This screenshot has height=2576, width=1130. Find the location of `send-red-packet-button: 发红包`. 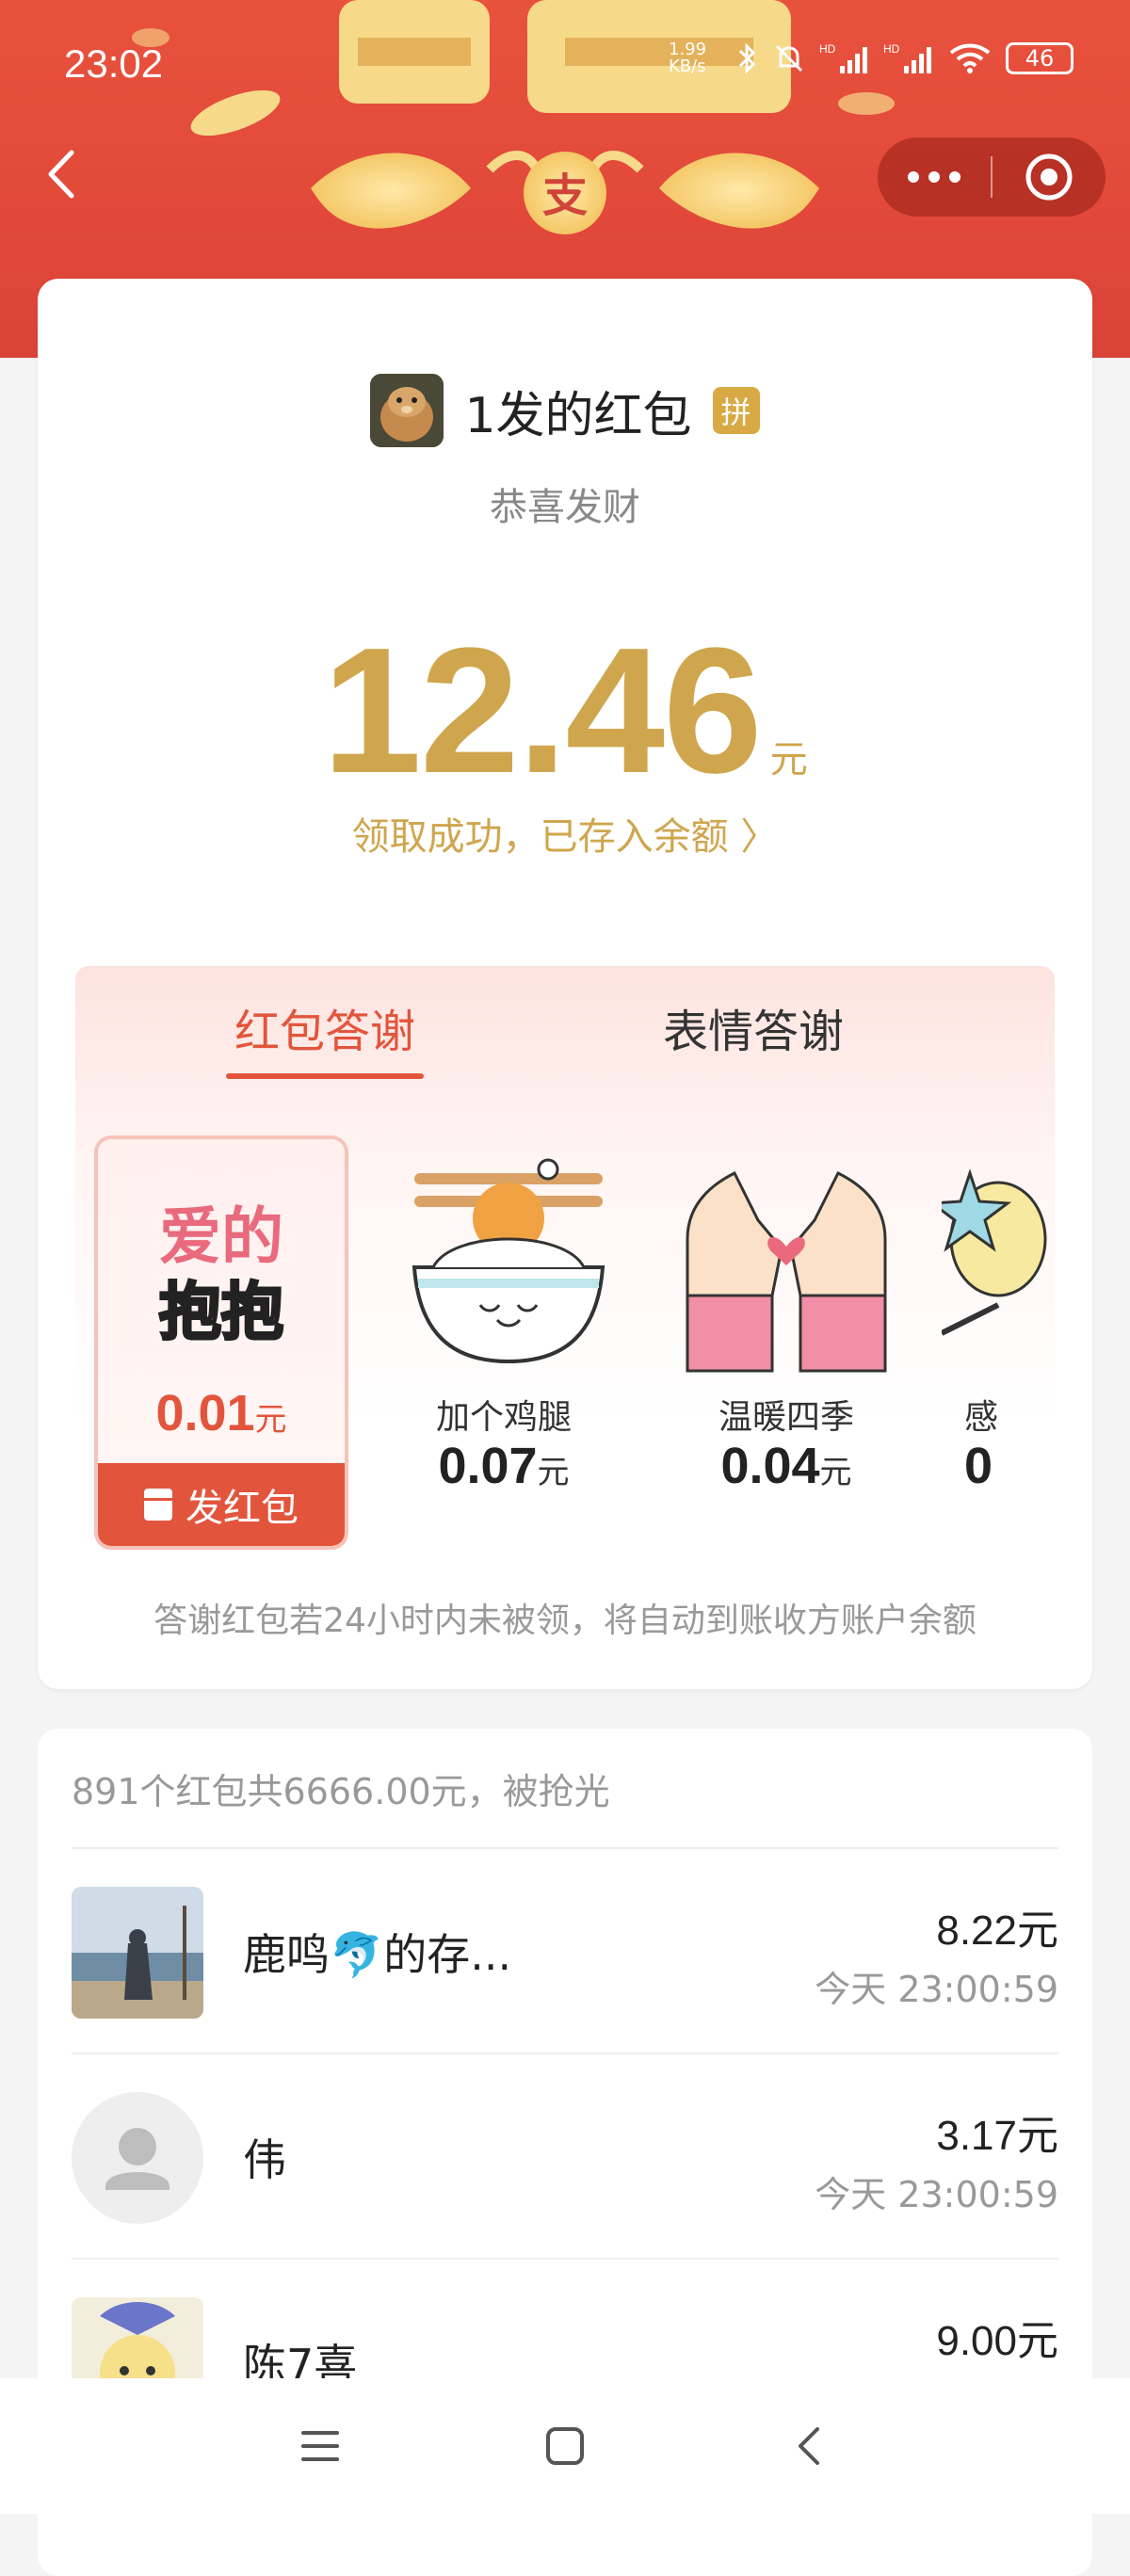

send-red-packet-button: 发红包 is located at coordinates (222, 1504).